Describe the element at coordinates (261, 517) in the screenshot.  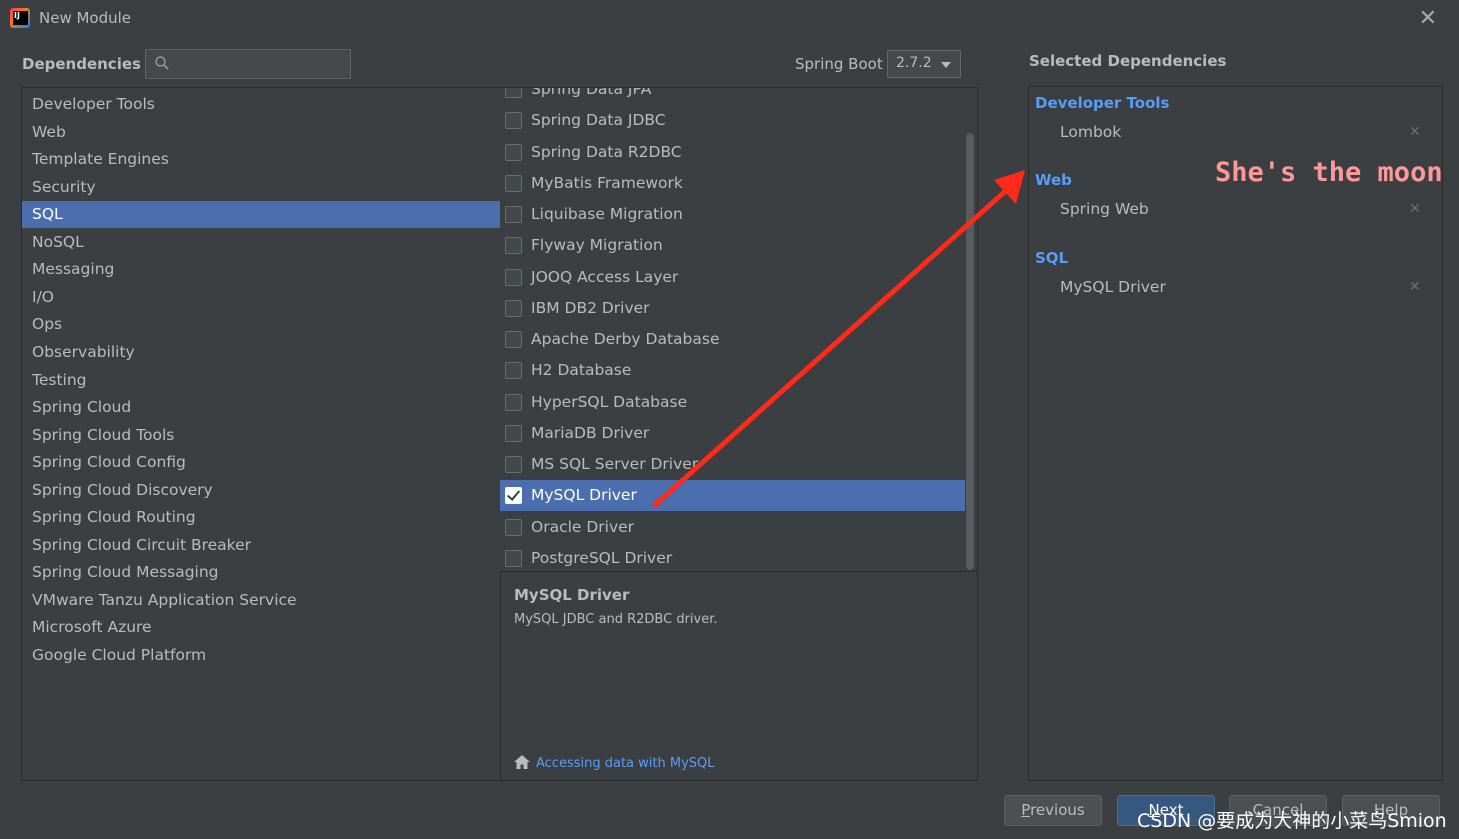
I see `category-item: Spring Cloud Routing` at that location.